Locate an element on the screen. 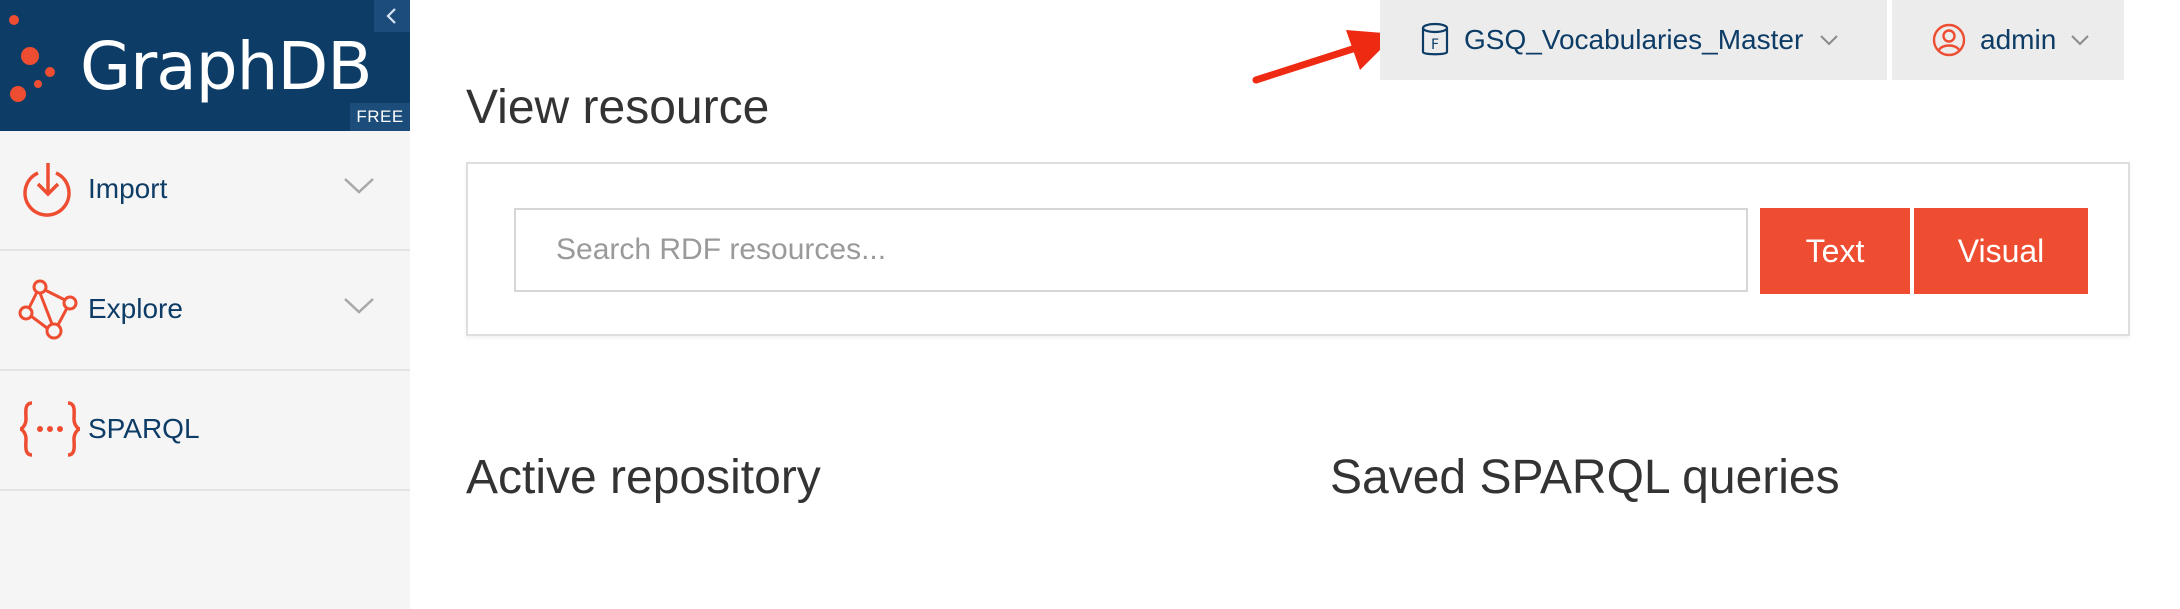 This screenshot has height=609, width=2180. import-icon is located at coordinates (47, 190).